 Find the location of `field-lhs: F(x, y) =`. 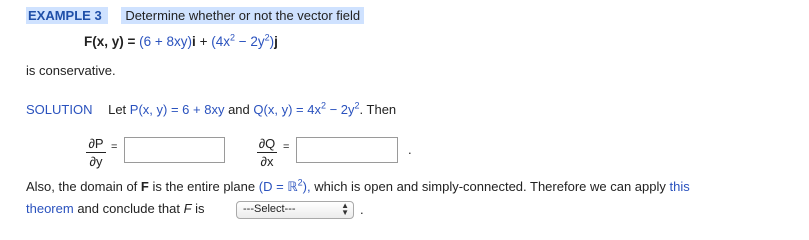

field-lhs: F(x, y) = is located at coordinates (112, 41).